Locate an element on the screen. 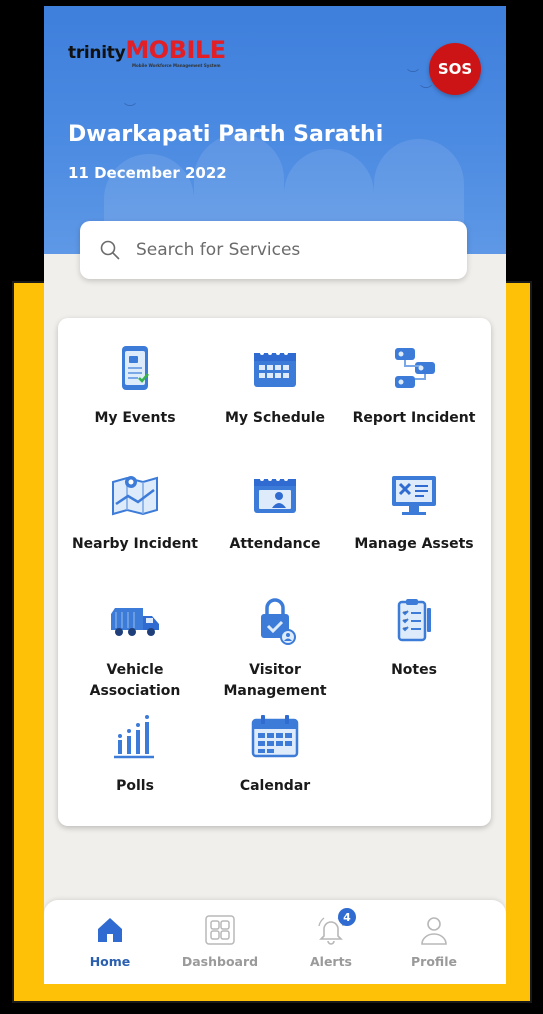 The image size is (543, 1014). attendance-icon is located at coordinates (275, 495).